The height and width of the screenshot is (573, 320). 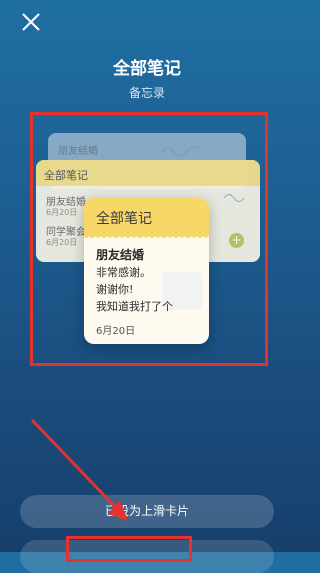 I want to click on annotation-arrow, so click(x=79, y=469).